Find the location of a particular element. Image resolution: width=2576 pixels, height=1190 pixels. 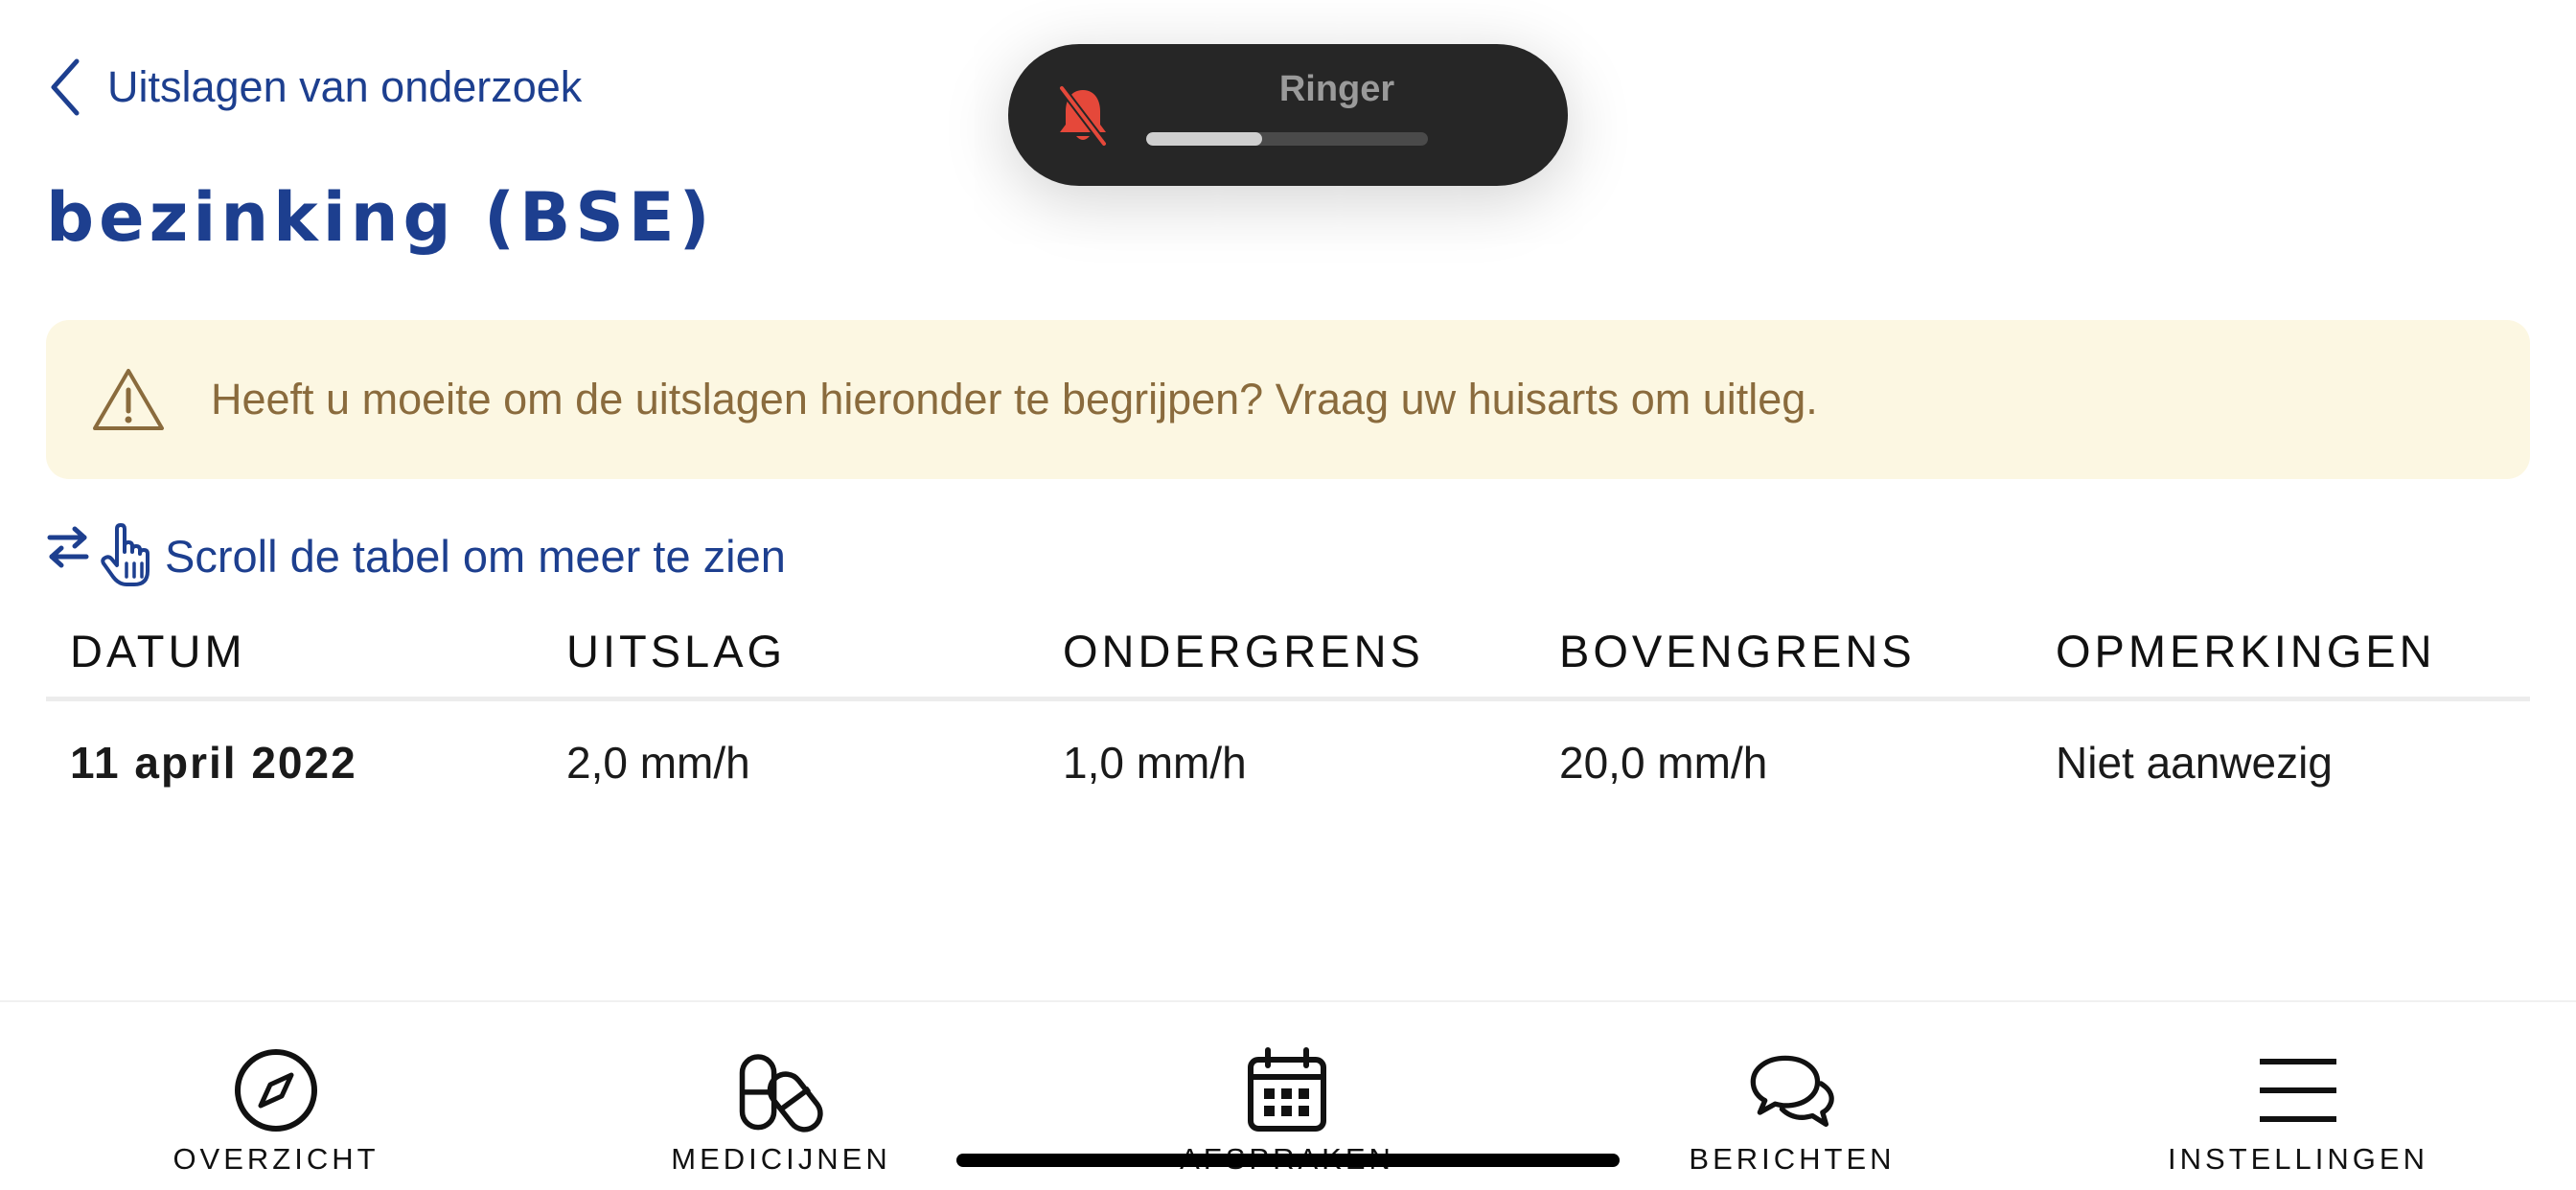

ringer-volume-bar is located at coordinates (1287, 139).